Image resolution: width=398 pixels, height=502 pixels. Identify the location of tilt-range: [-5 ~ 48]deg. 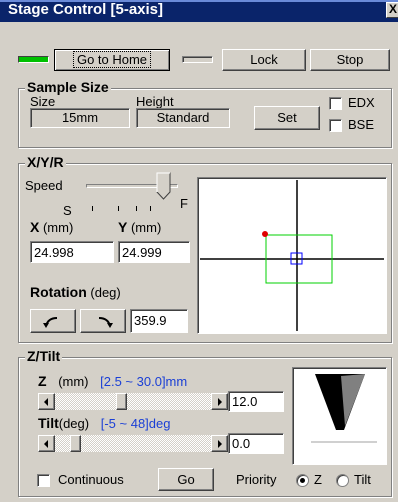
(135, 423).